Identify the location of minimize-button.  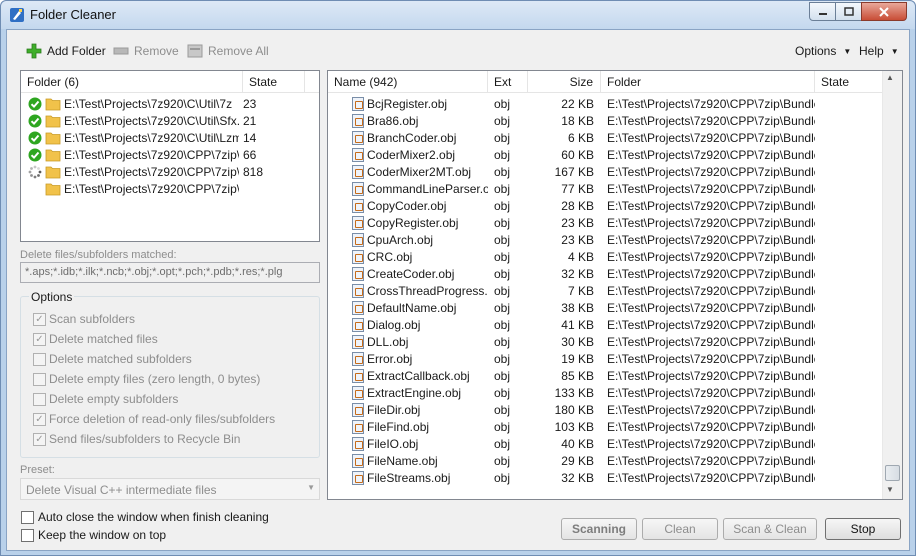
(822, 11).